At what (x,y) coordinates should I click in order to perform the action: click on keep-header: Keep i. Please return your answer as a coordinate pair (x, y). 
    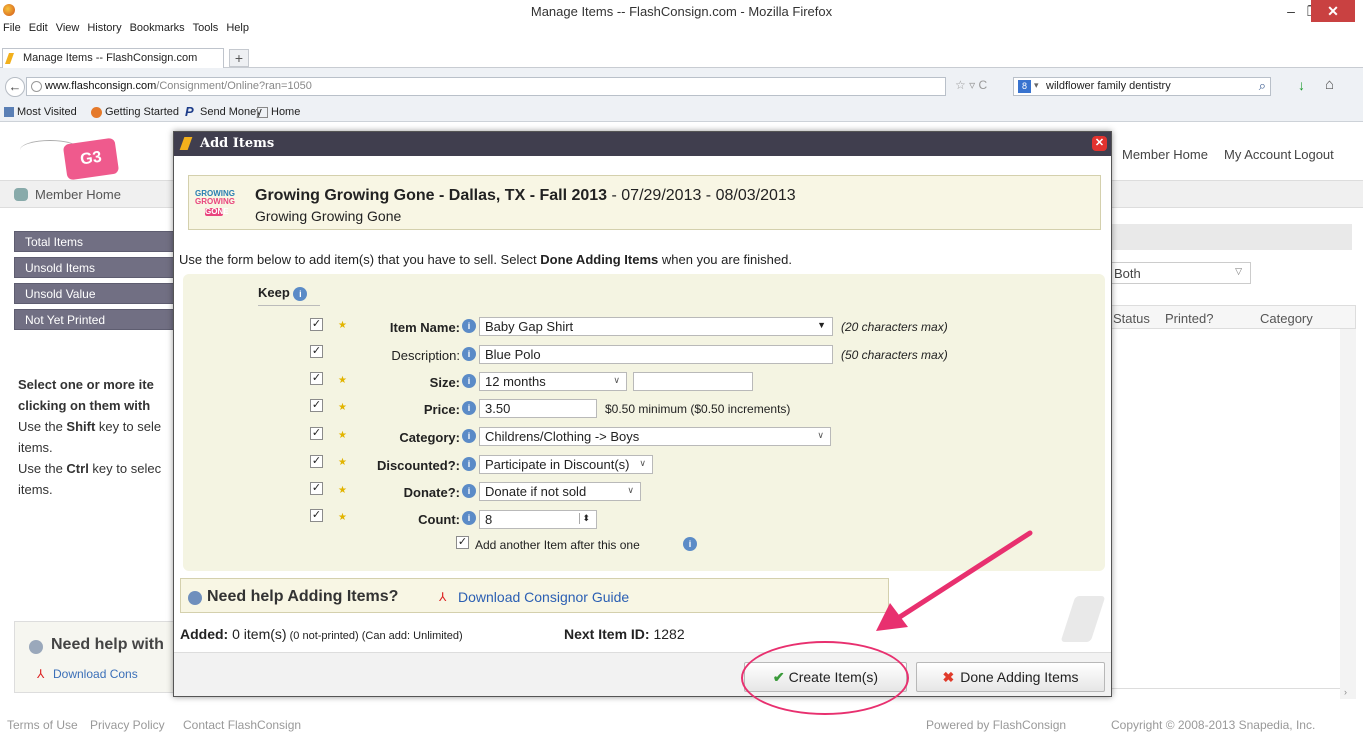
    Looking at the image, I should click on (289, 295).